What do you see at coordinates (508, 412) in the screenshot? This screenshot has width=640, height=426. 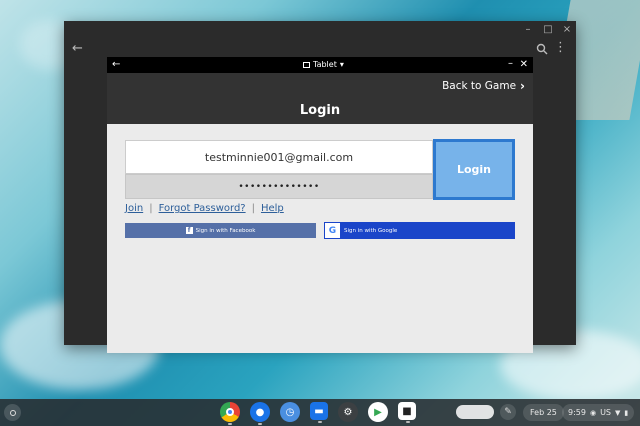 I see `stylus-icon: ✎` at bounding box center [508, 412].